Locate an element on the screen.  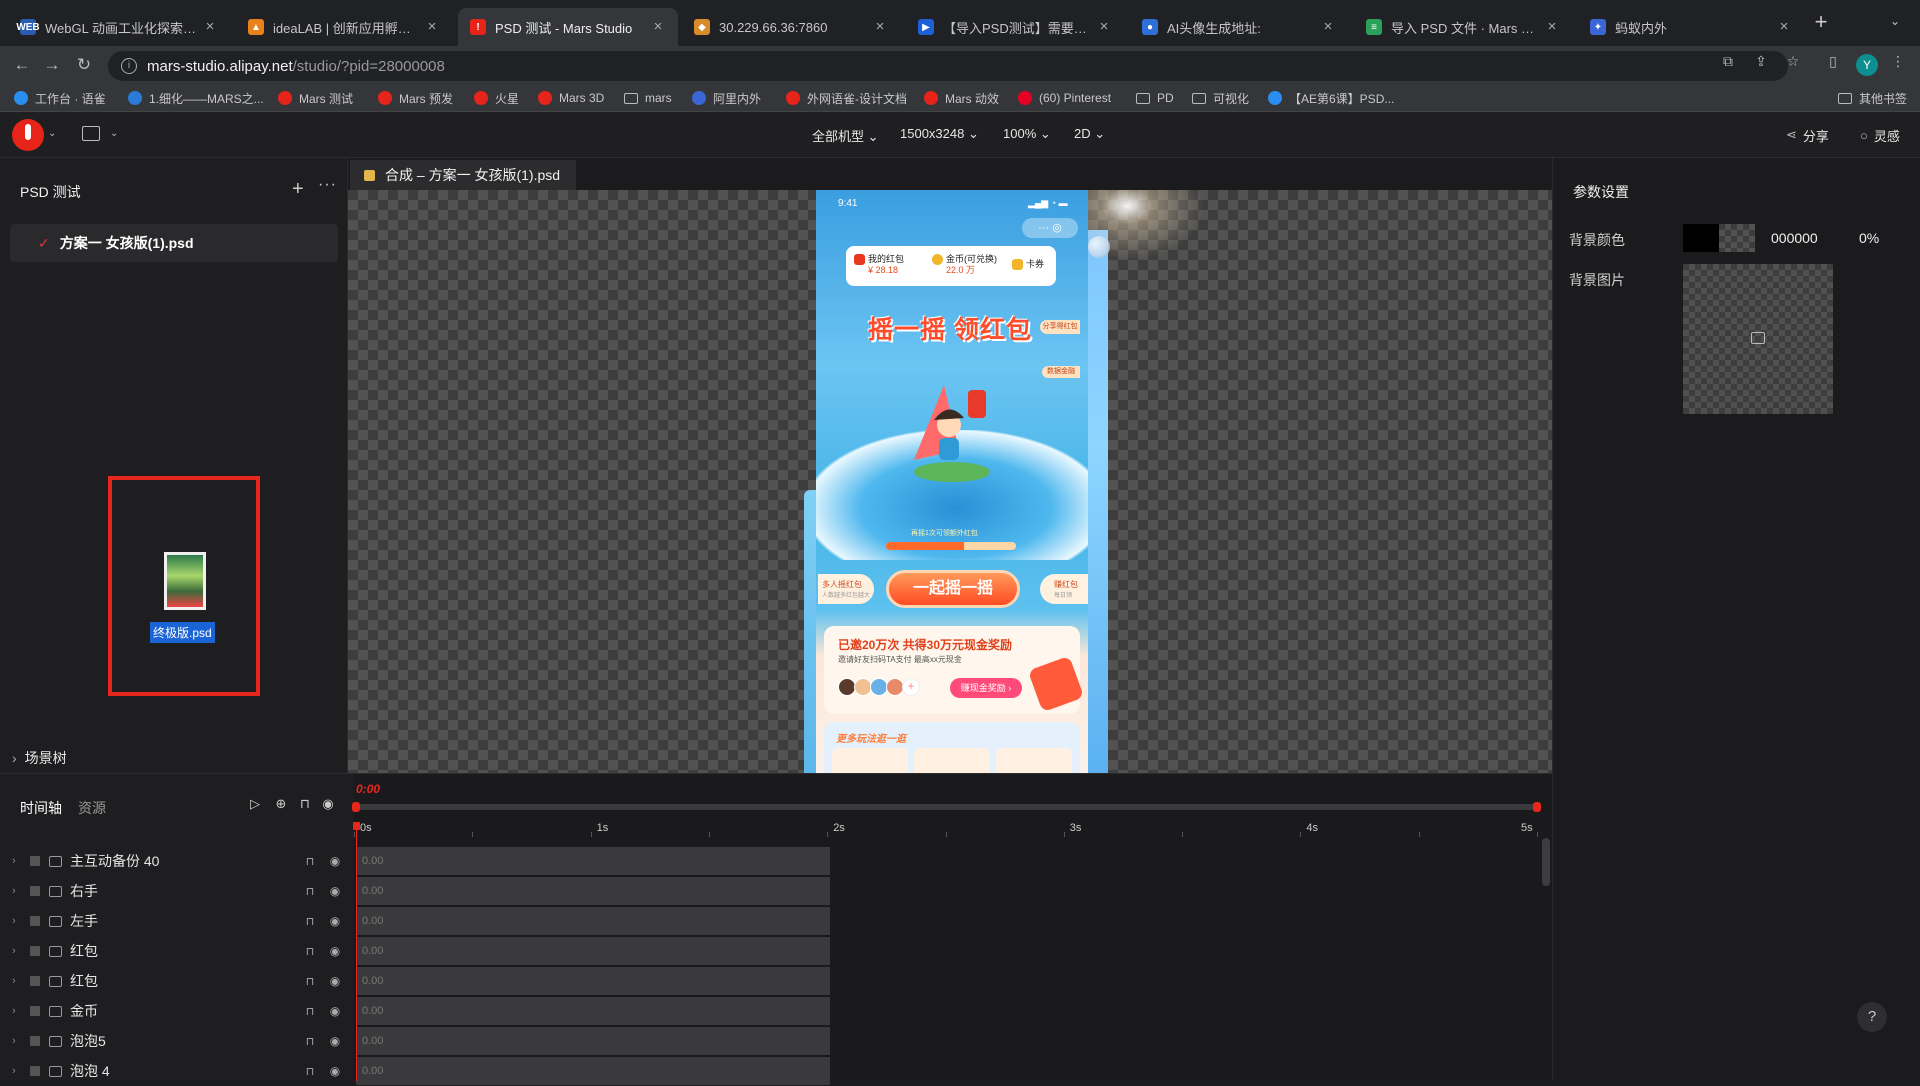
tab-timeline: 时间轴 is located at coordinates (41, 808).